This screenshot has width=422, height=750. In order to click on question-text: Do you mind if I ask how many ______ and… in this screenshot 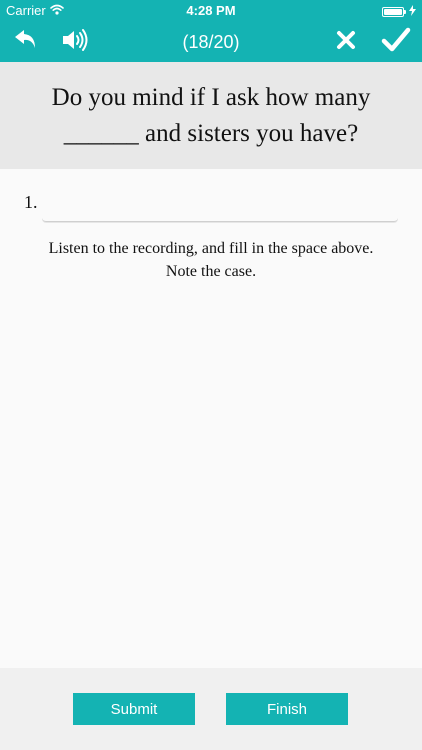, I will do `click(211, 115)`.